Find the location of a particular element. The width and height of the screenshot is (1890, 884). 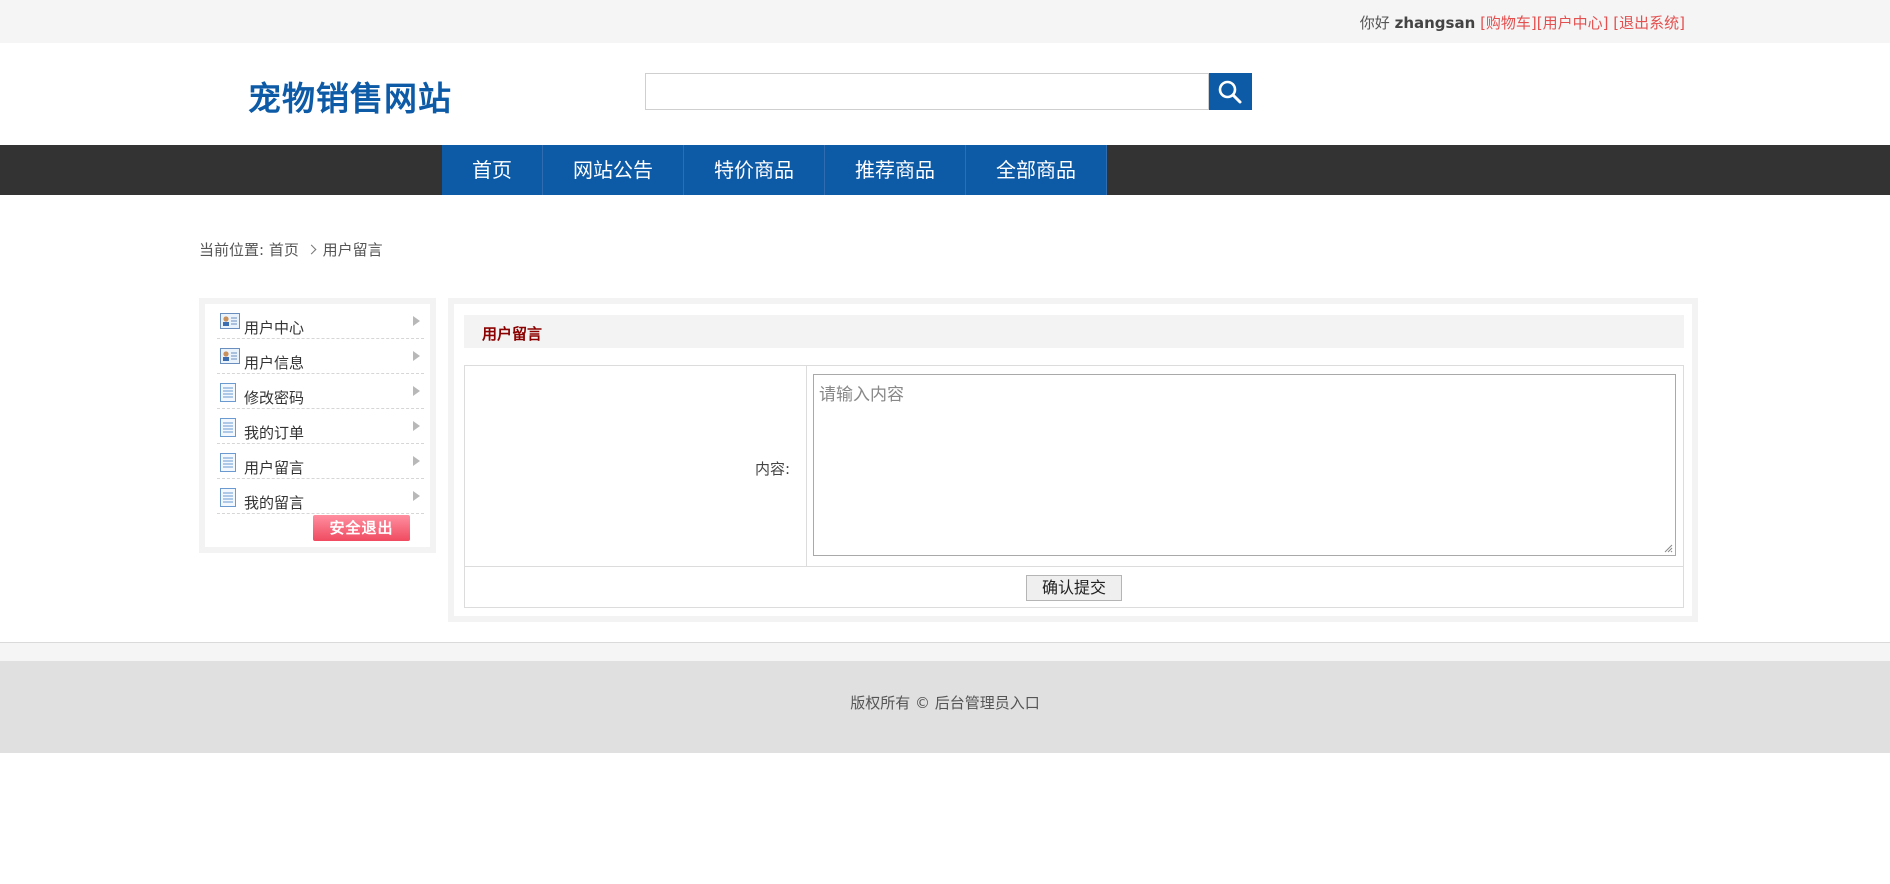

breadcrumb-prefix: 当前位置: is located at coordinates (232, 250).